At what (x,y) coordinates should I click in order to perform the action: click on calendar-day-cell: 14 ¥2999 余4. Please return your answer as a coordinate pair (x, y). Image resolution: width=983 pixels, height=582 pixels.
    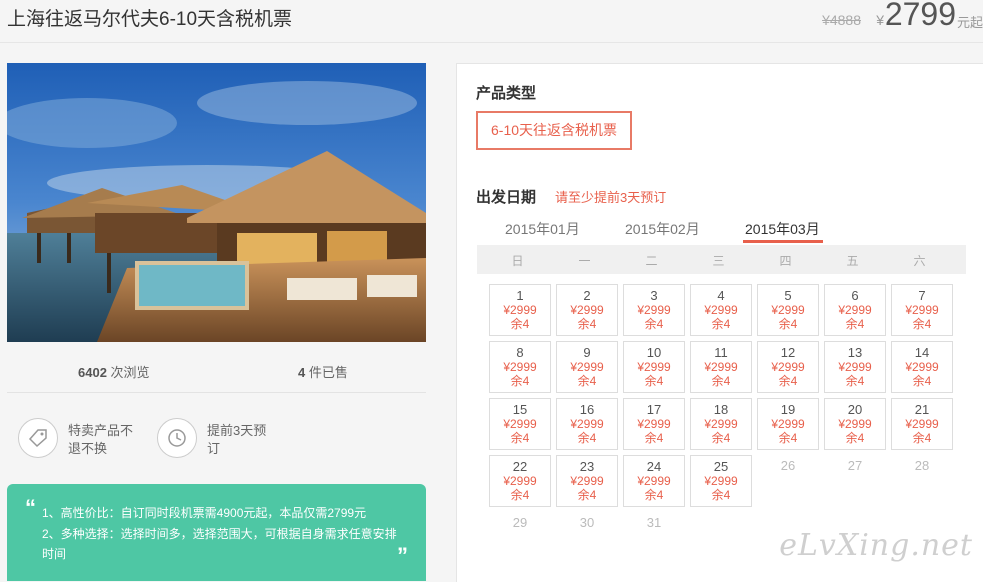
    Looking at the image, I should click on (922, 367).